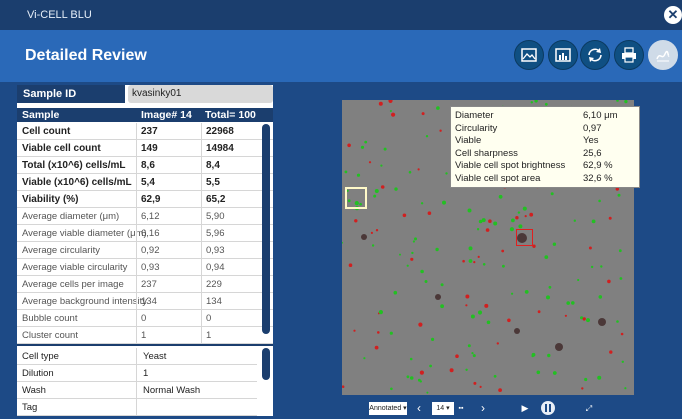 Image resolution: width=682 pixels, height=419 pixels. What do you see at coordinates (598, 178) in the screenshot?
I see `tooltip-value: 32,6 %` at bounding box center [598, 178].